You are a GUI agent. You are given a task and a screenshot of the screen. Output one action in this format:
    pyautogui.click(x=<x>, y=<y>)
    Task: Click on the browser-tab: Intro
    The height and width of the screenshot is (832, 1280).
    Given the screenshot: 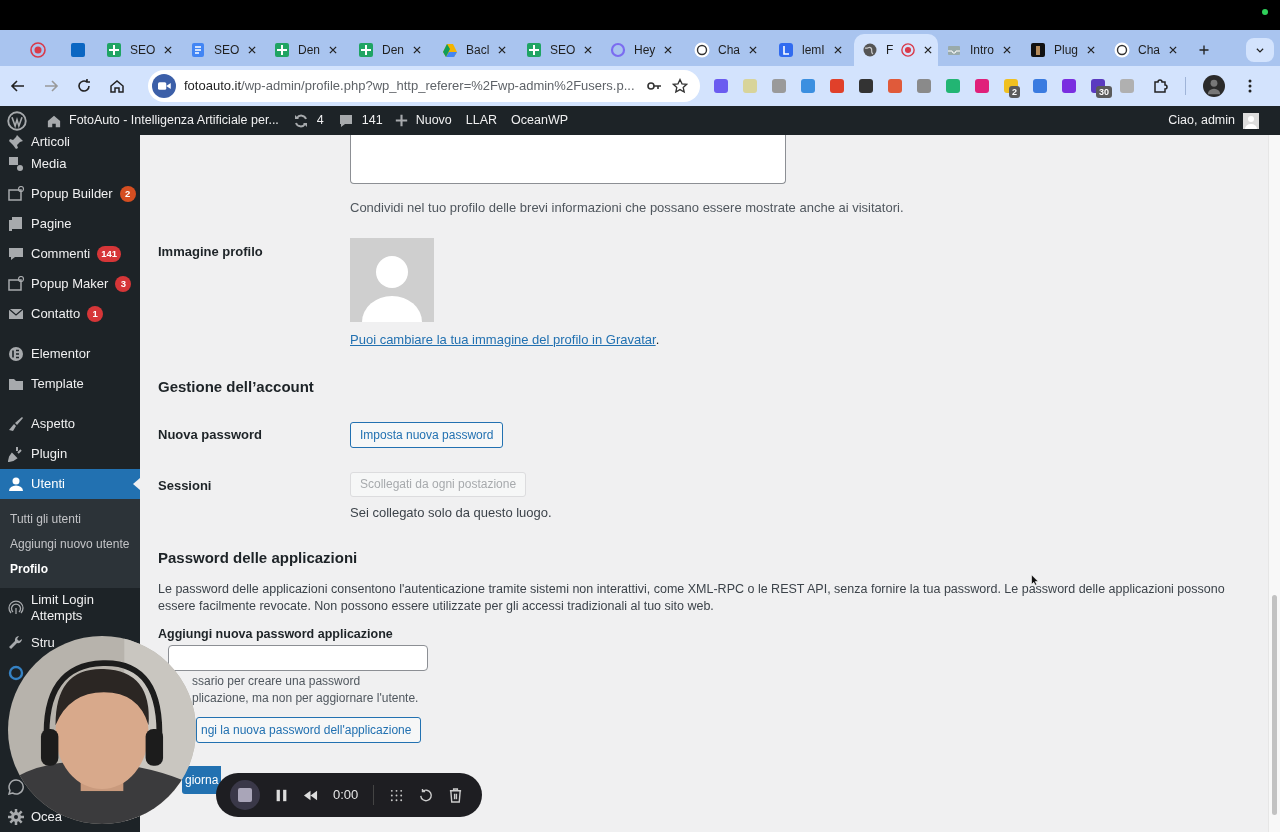 What is the action you would take?
    pyautogui.click(x=980, y=50)
    